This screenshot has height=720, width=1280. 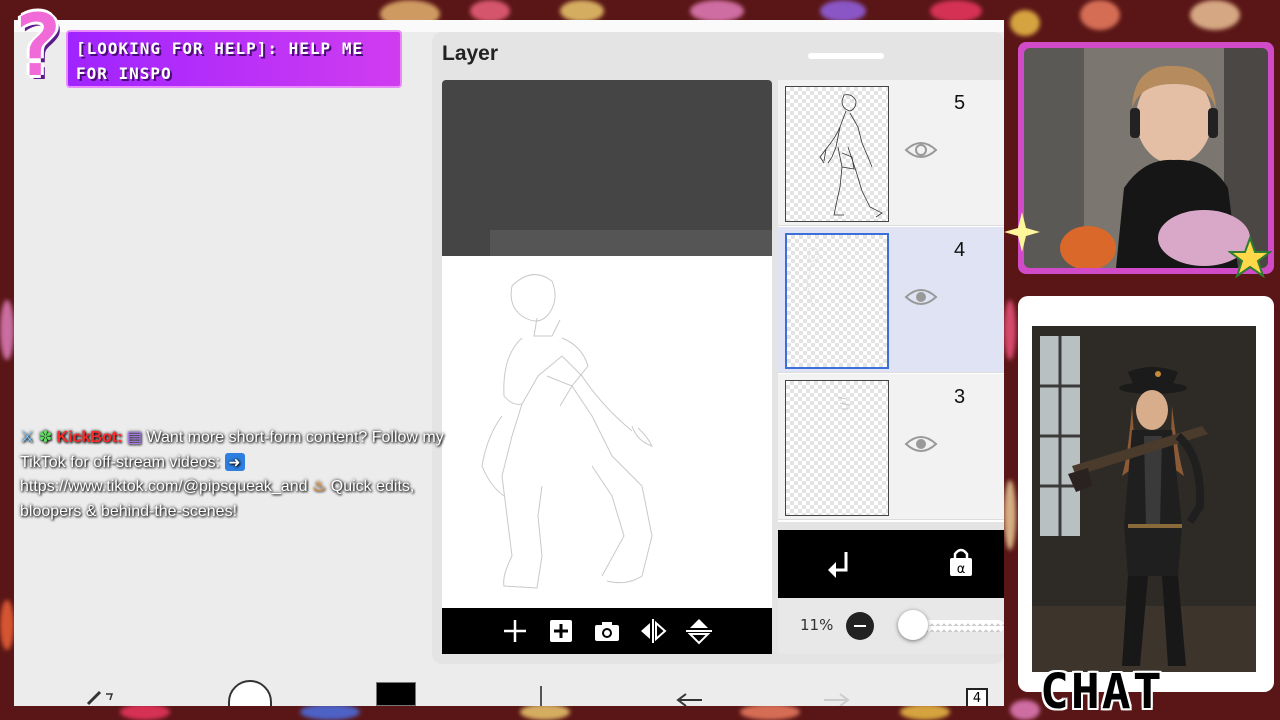 I want to click on redo-icon, so click(x=837, y=698).